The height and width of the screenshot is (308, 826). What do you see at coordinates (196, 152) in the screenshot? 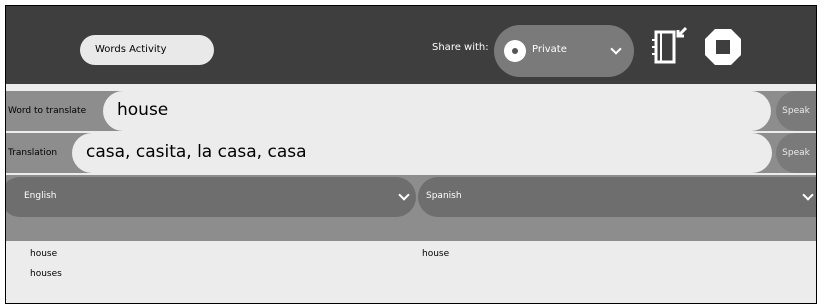
I see `translation-input-value: casa, casita, la casa, casa` at bounding box center [196, 152].